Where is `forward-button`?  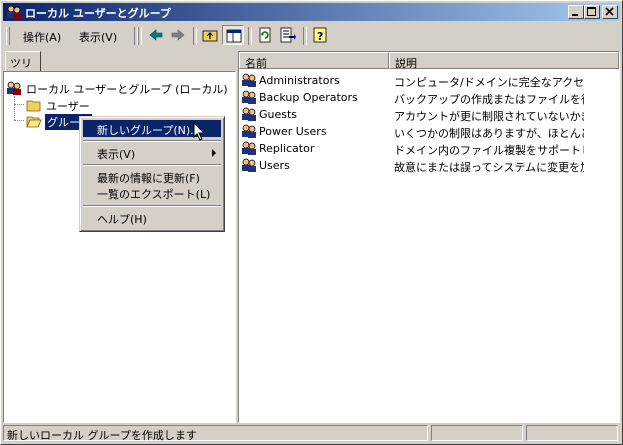
forward-button is located at coordinates (178, 35).